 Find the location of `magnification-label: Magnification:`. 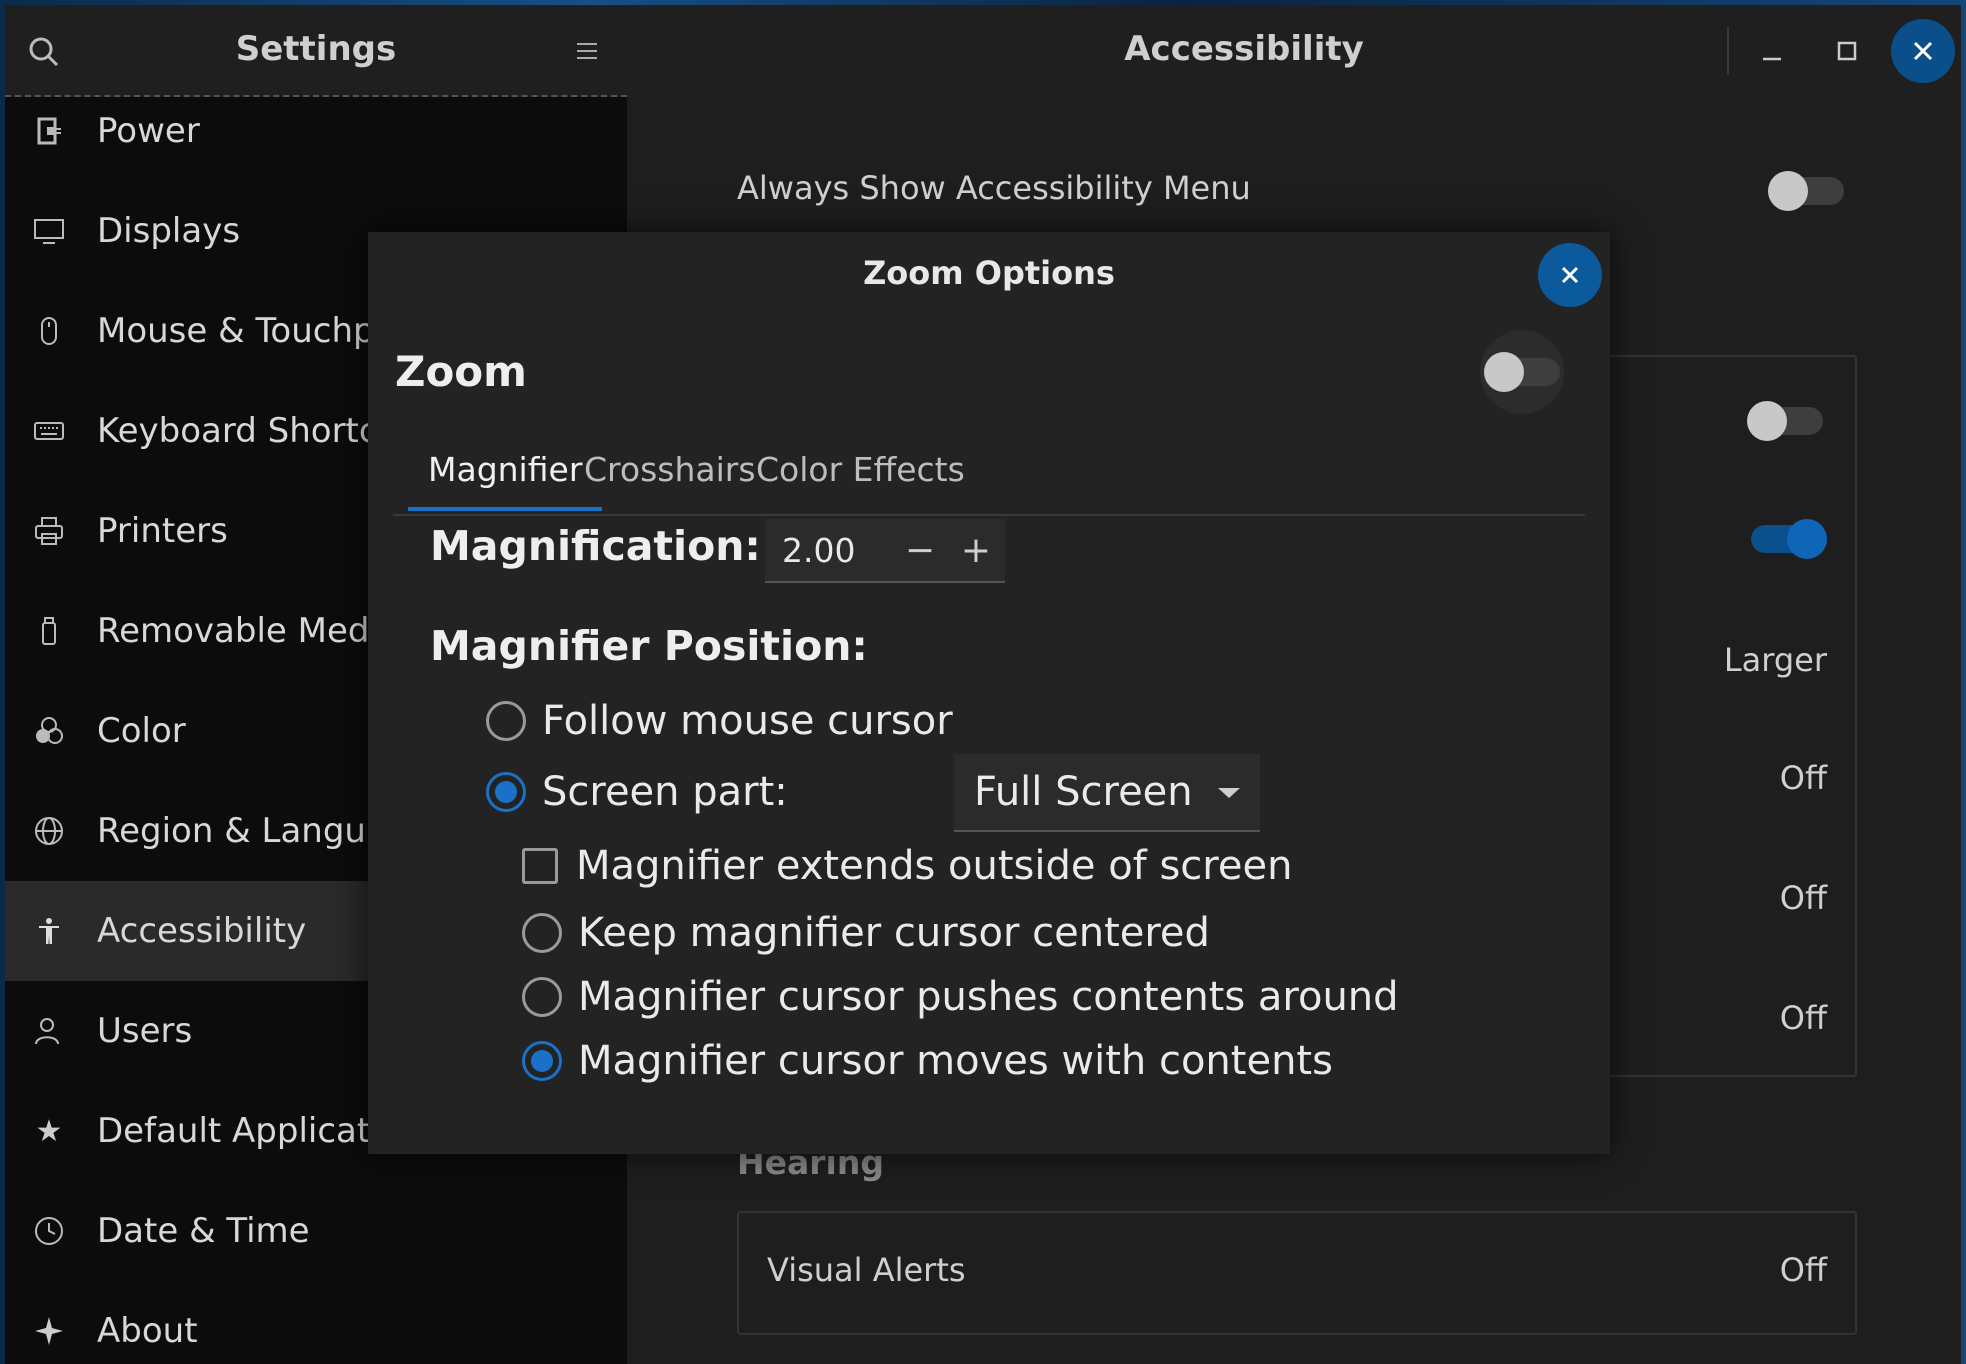

magnification-label: Magnification: is located at coordinates (595, 546).